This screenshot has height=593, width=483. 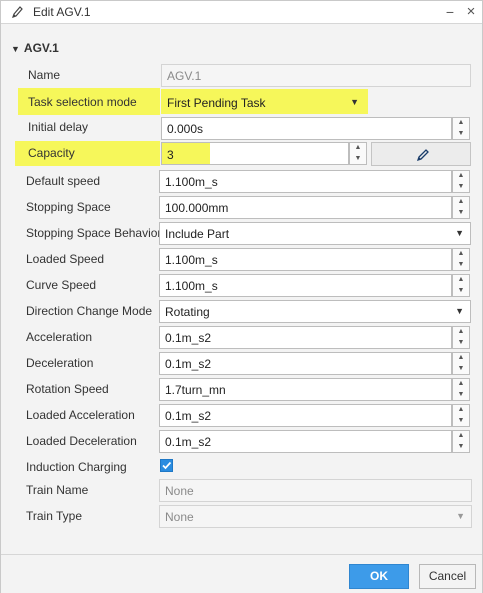 What do you see at coordinates (305, 181) in the screenshot?
I see `default-speed-input: 1.100m_s` at bounding box center [305, 181].